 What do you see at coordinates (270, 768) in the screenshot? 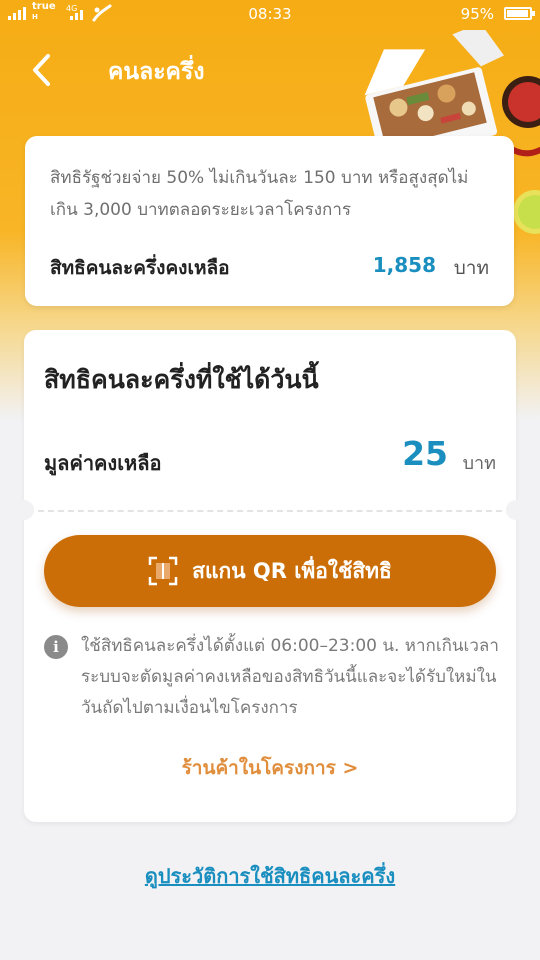
I see `shops-link: ร้านค้าในโครงการ >` at bounding box center [270, 768].